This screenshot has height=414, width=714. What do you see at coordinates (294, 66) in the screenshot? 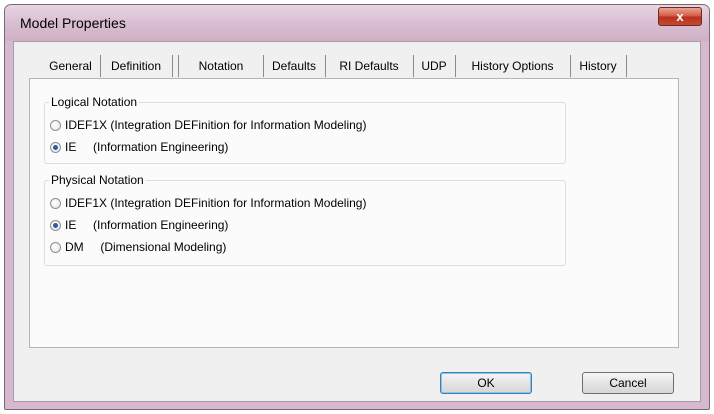
I see `tab-defaults: Defaults` at bounding box center [294, 66].